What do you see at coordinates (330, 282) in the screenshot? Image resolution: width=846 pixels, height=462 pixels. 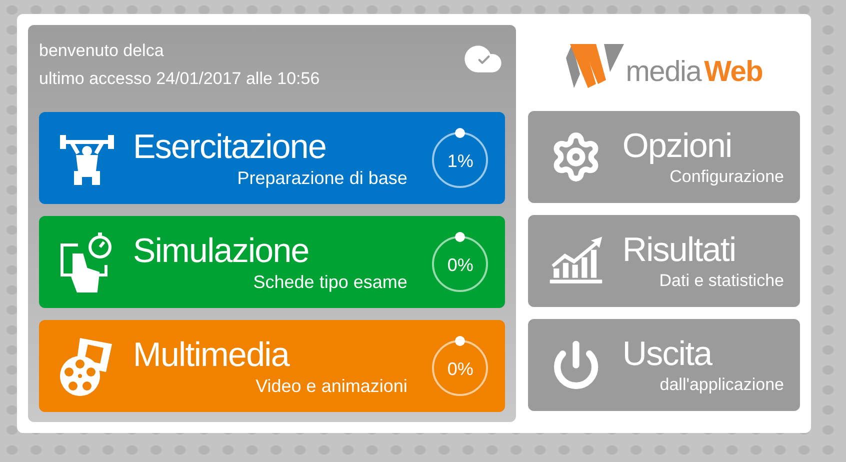 I see `tile-subtitle: Schede tipo esame` at bounding box center [330, 282].